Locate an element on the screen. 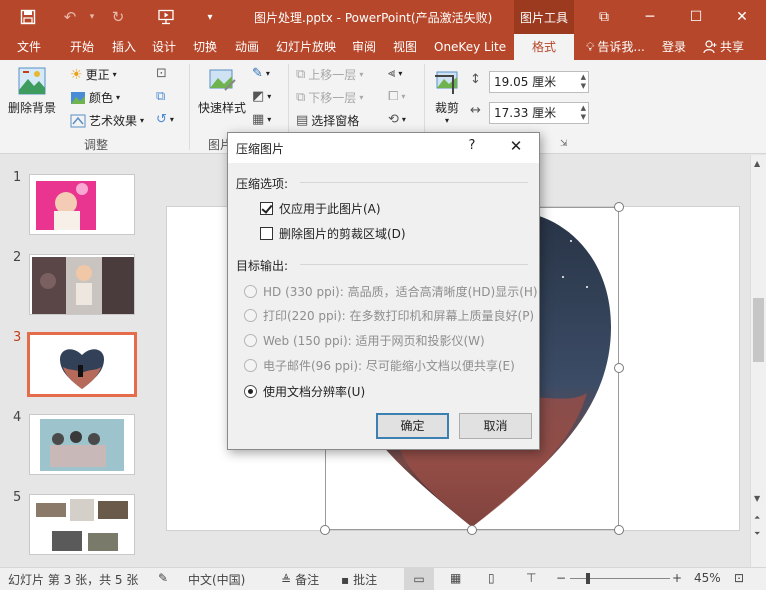 Image resolution: width=766 pixels, height=590 pixels. notes-button: ≜ 备注 is located at coordinates (300, 579).